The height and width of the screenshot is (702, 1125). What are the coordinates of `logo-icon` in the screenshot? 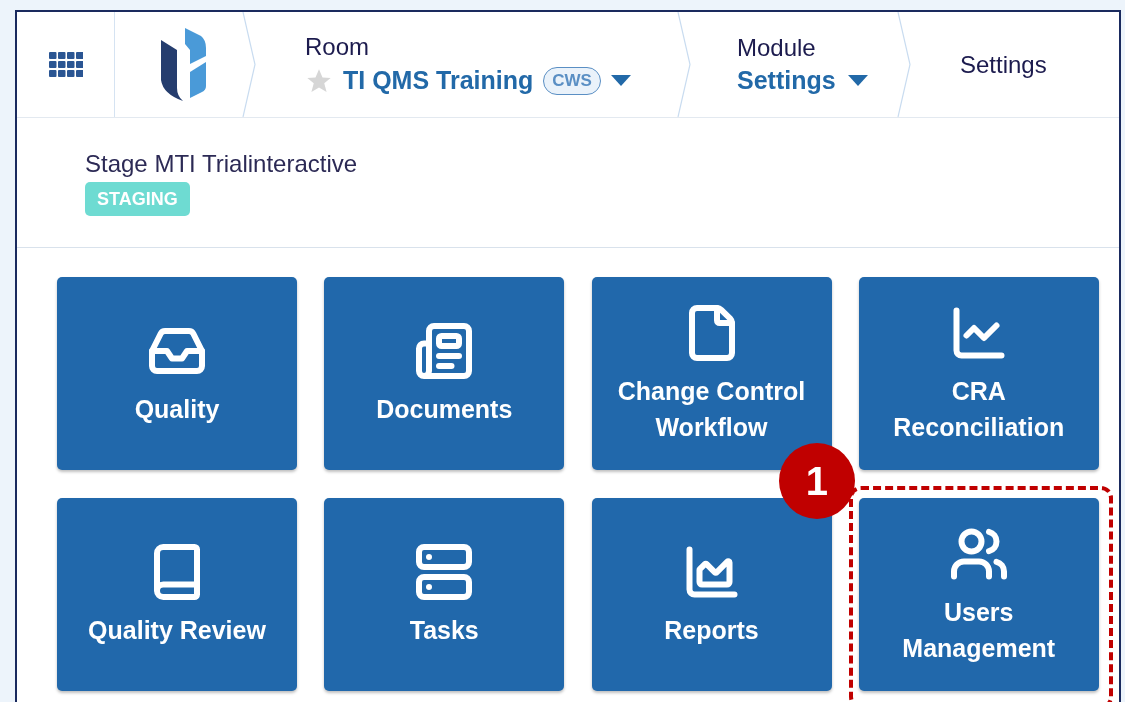 It's located at (182, 64).